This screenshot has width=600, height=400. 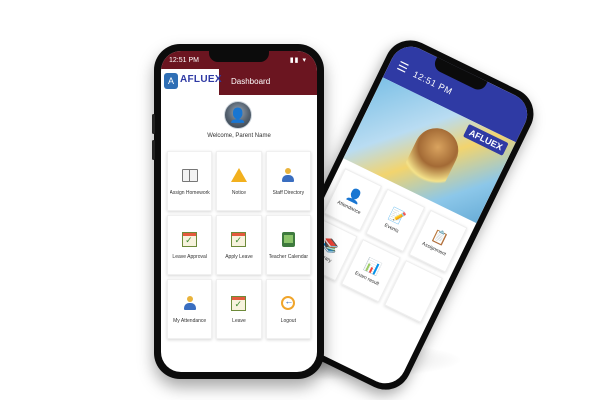 I want to click on tile-teacher-calendar: Teacher Calendar, so click(x=288, y=245).